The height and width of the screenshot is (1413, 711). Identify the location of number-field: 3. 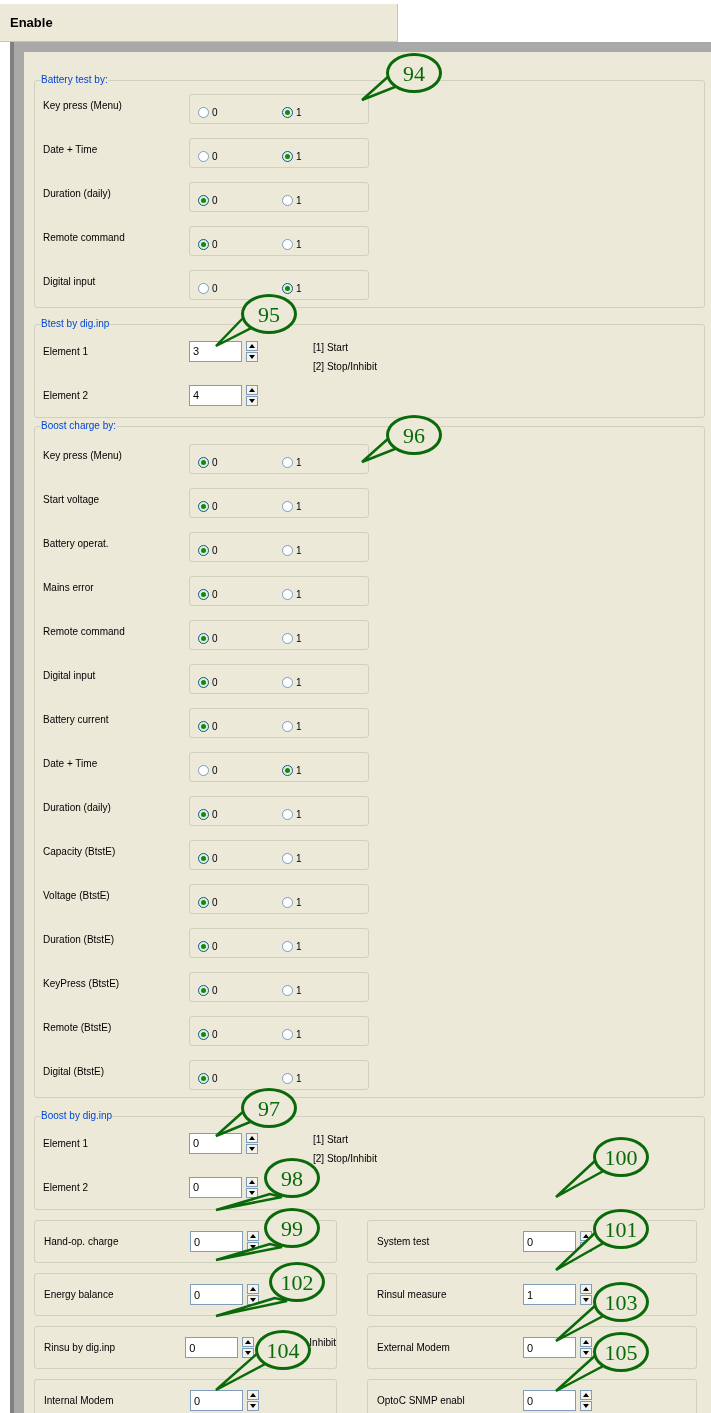
(215, 351).